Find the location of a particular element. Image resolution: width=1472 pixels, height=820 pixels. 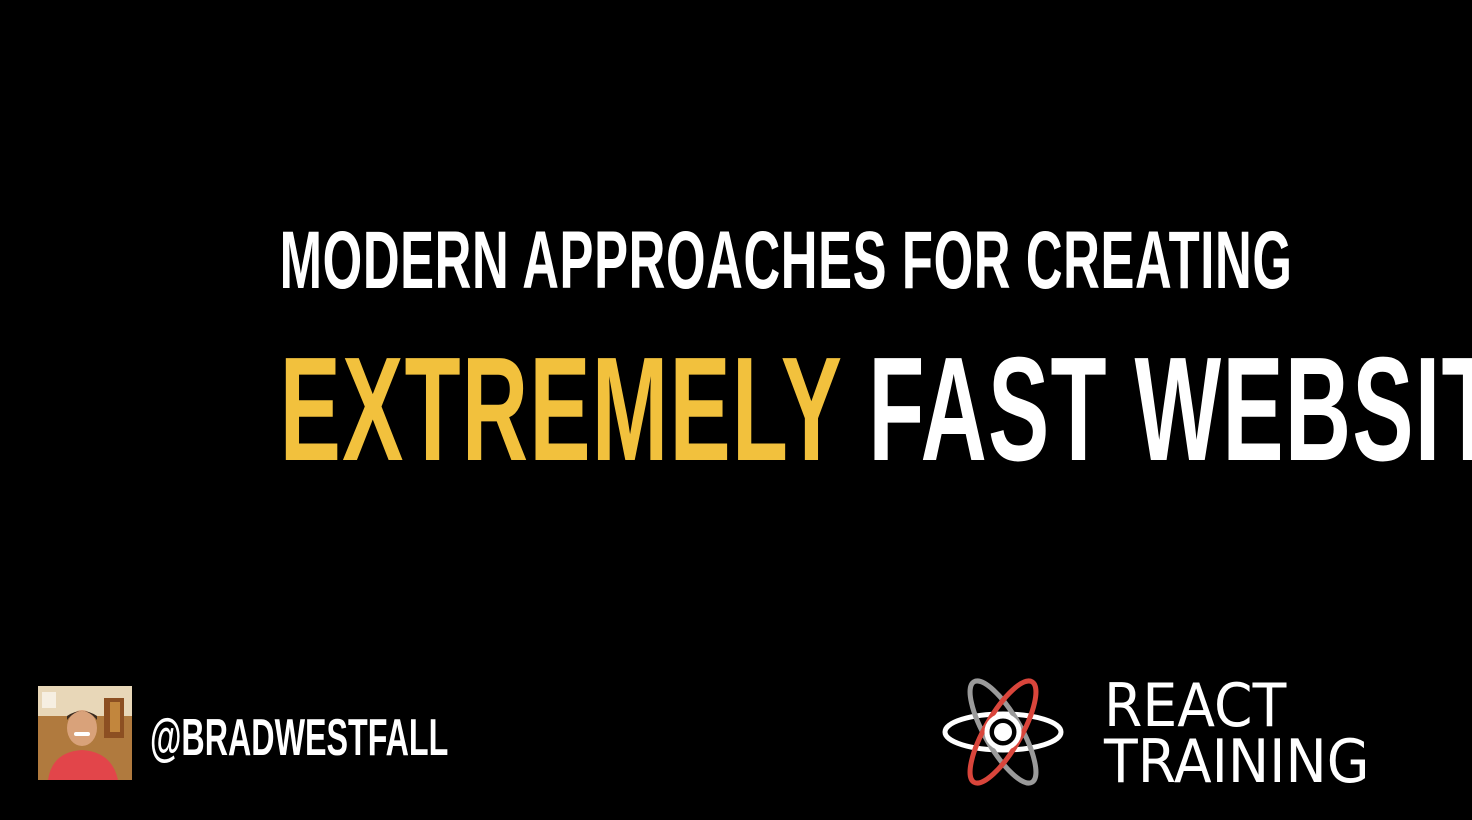

title-line-1: MODERN APPROACHES FOR CREATING is located at coordinates (786, 260).